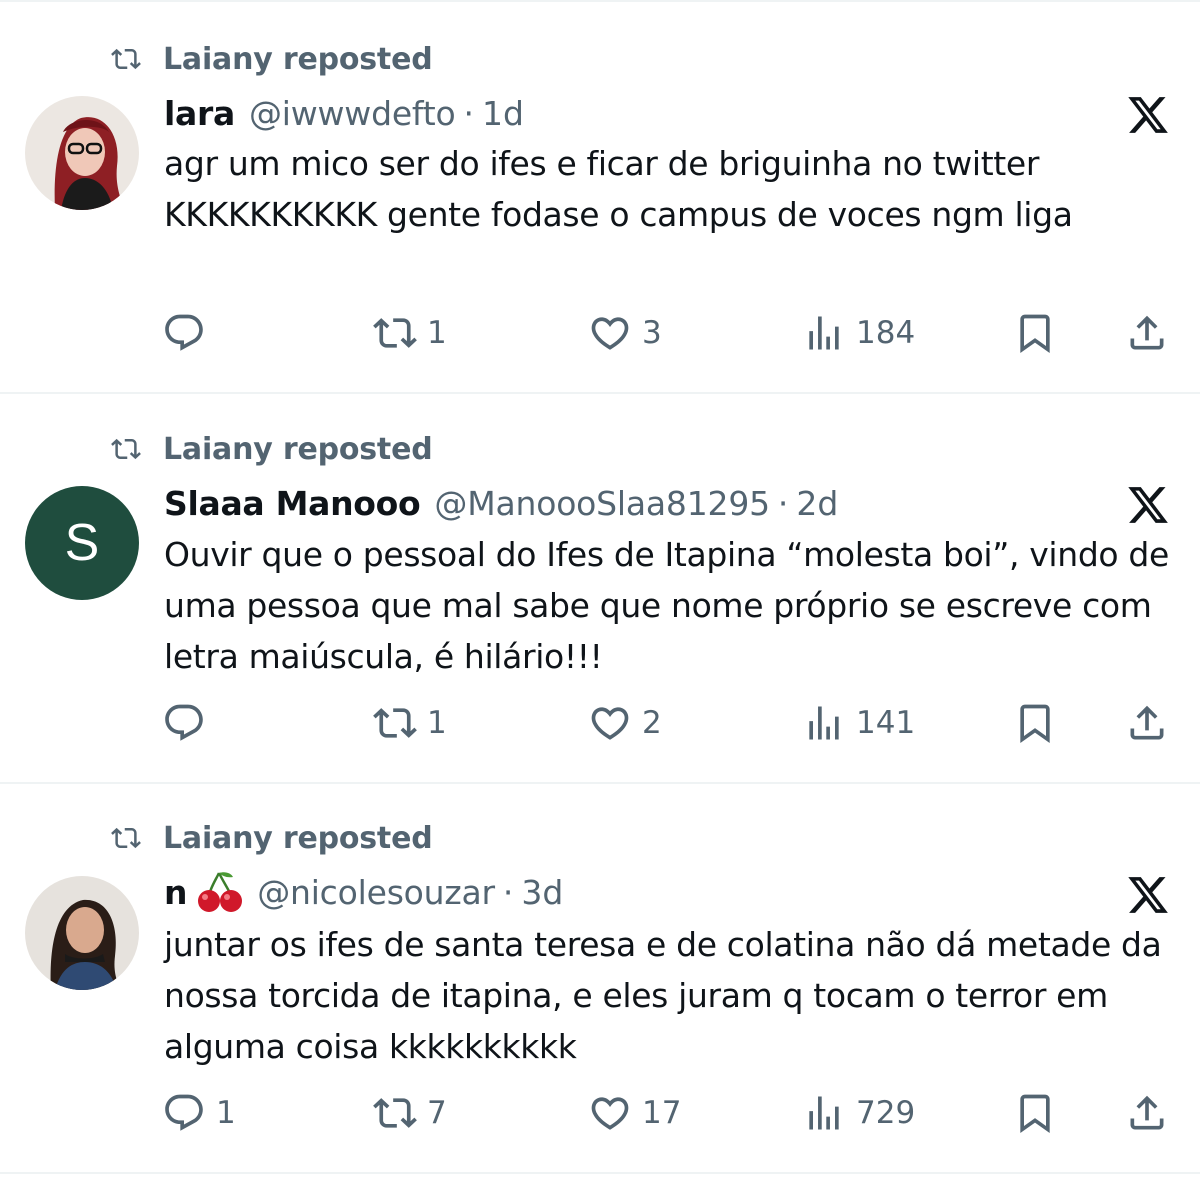 The height and width of the screenshot is (1178, 1200). What do you see at coordinates (437, 1113) in the screenshot?
I see `repost-count: 7` at bounding box center [437, 1113].